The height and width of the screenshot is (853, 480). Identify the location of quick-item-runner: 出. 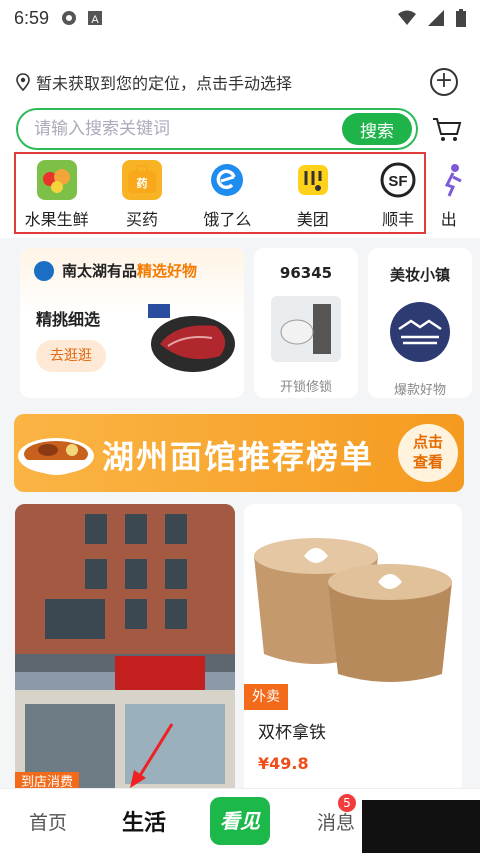
(460, 195).